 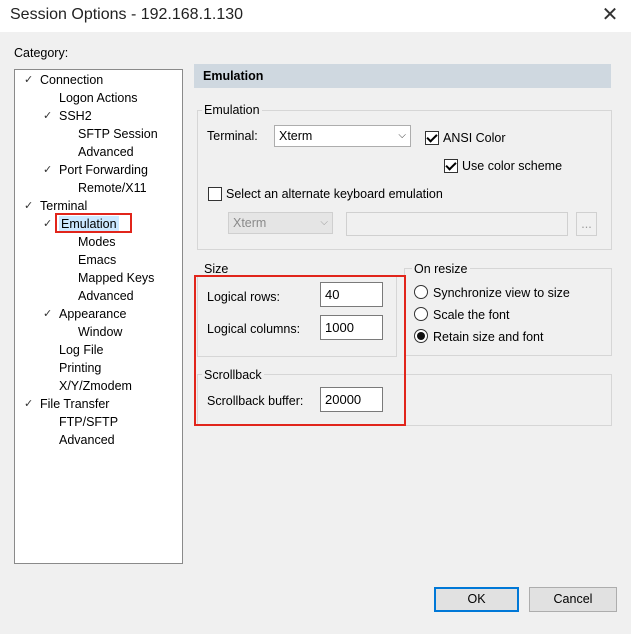 What do you see at coordinates (457, 224) in the screenshot?
I see `alt-keyboard-path-field` at bounding box center [457, 224].